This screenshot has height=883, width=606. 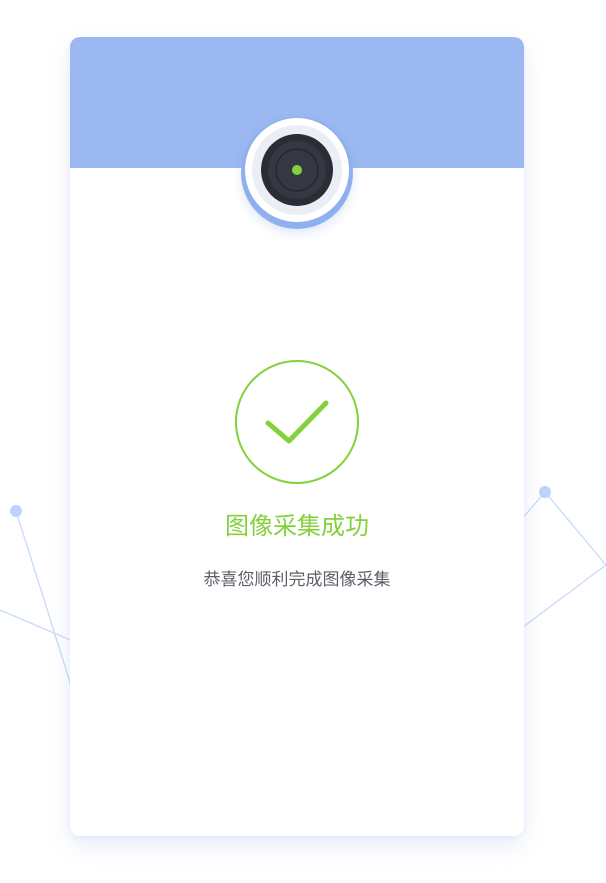 I want to click on camera-badge, so click(x=297, y=173).